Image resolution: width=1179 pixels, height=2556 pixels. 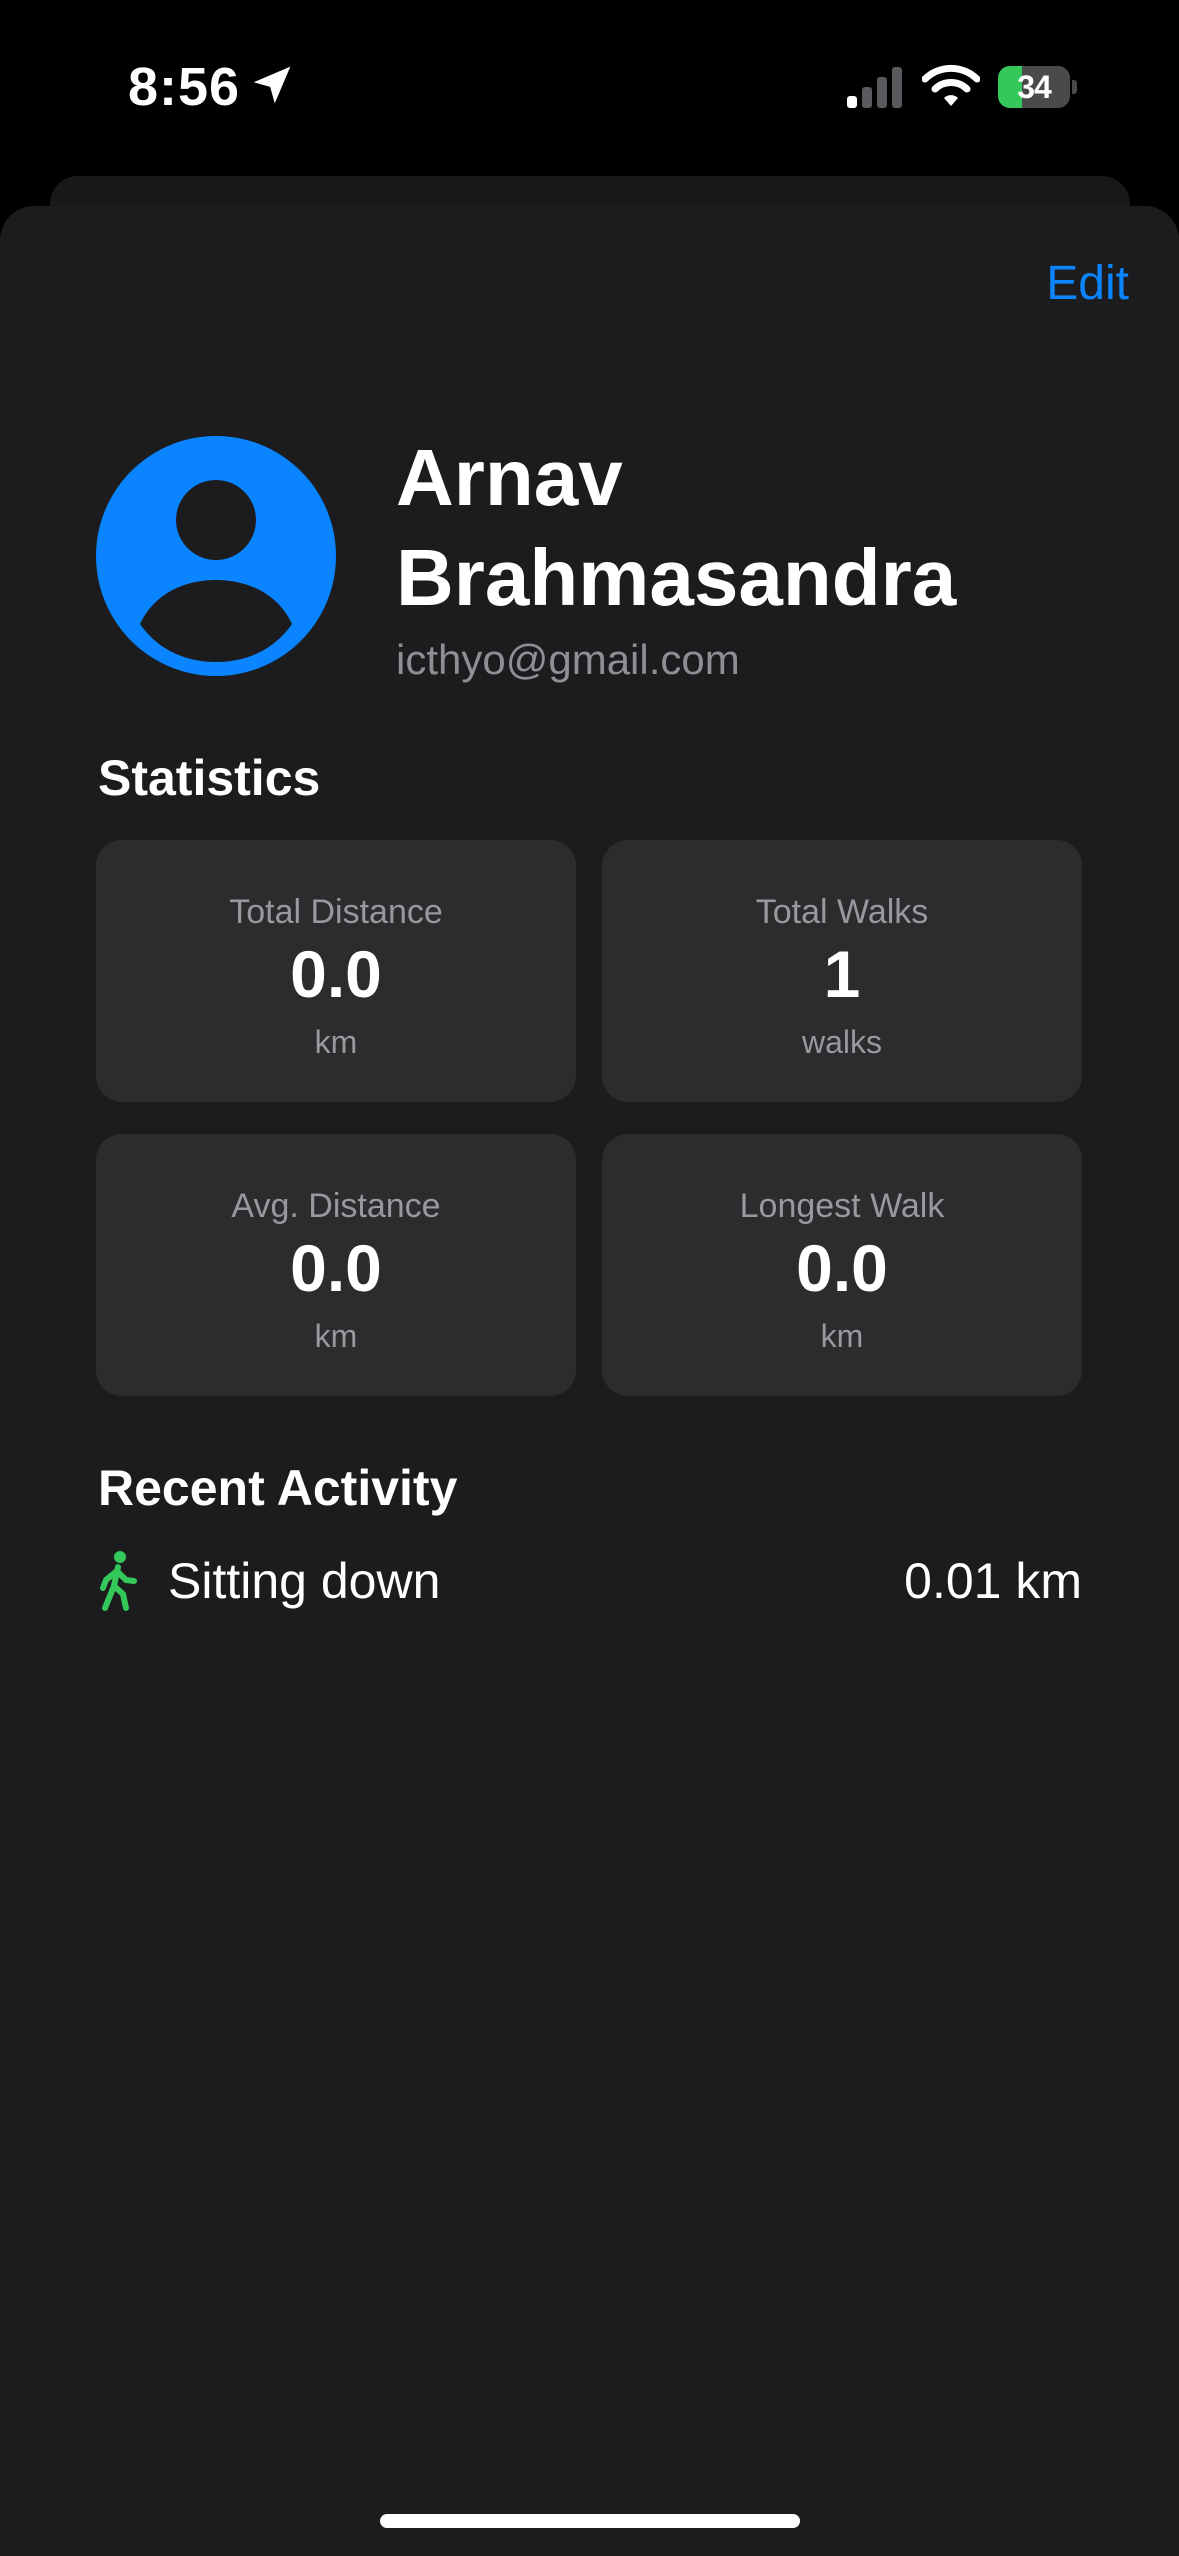 What do you see at coordinates (216, 571) in the screenshot?
I see `person-circle-icon` at bounding box center [216, 571].